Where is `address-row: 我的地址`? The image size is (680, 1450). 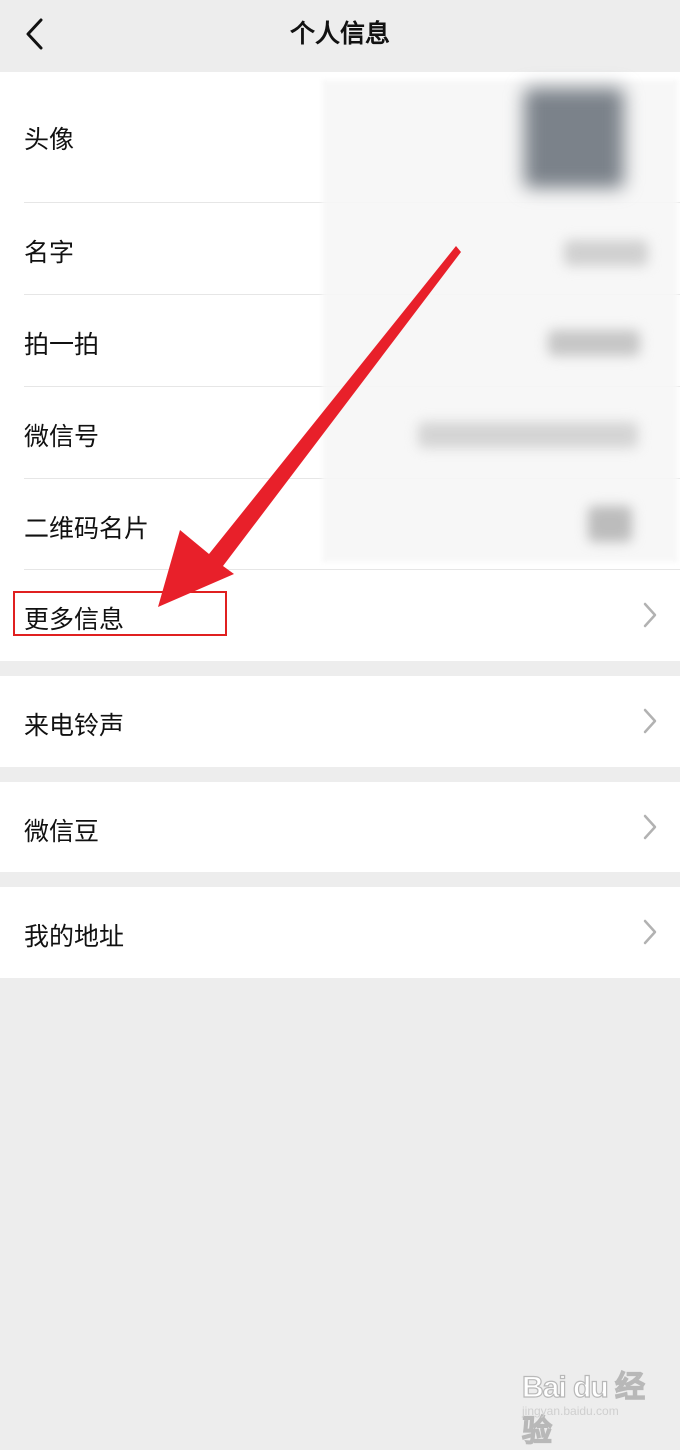
address-row: 我的地址 is located at coordinates (340, 932).